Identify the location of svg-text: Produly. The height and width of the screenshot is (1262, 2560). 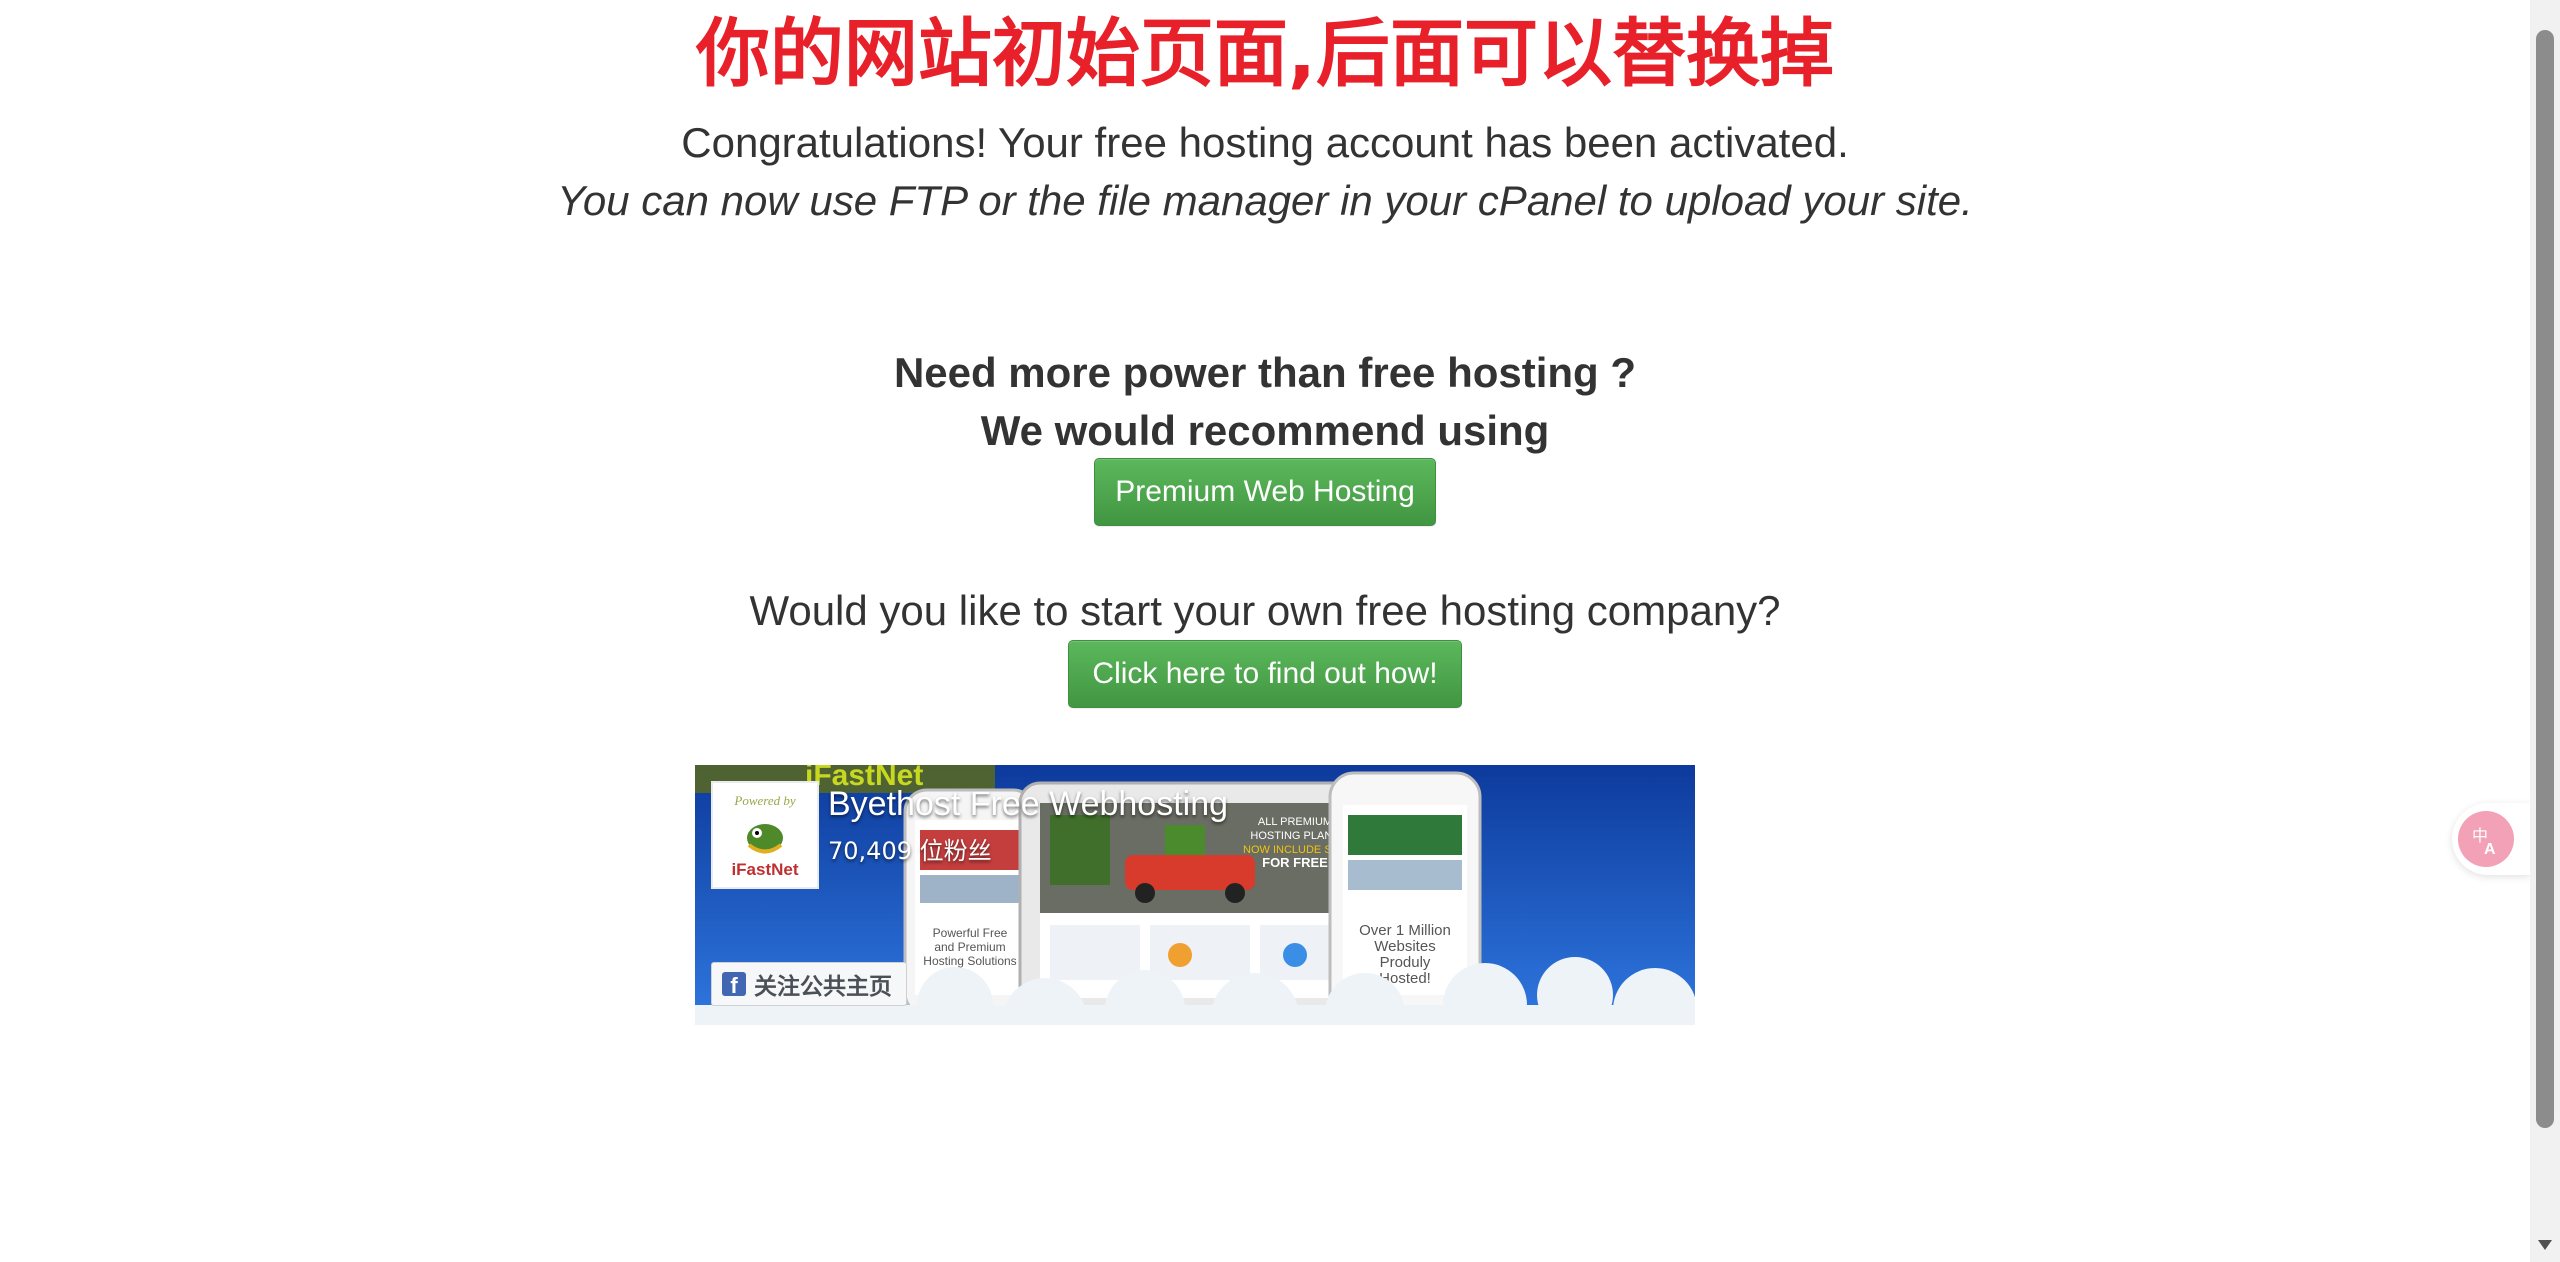
(1405, 962).